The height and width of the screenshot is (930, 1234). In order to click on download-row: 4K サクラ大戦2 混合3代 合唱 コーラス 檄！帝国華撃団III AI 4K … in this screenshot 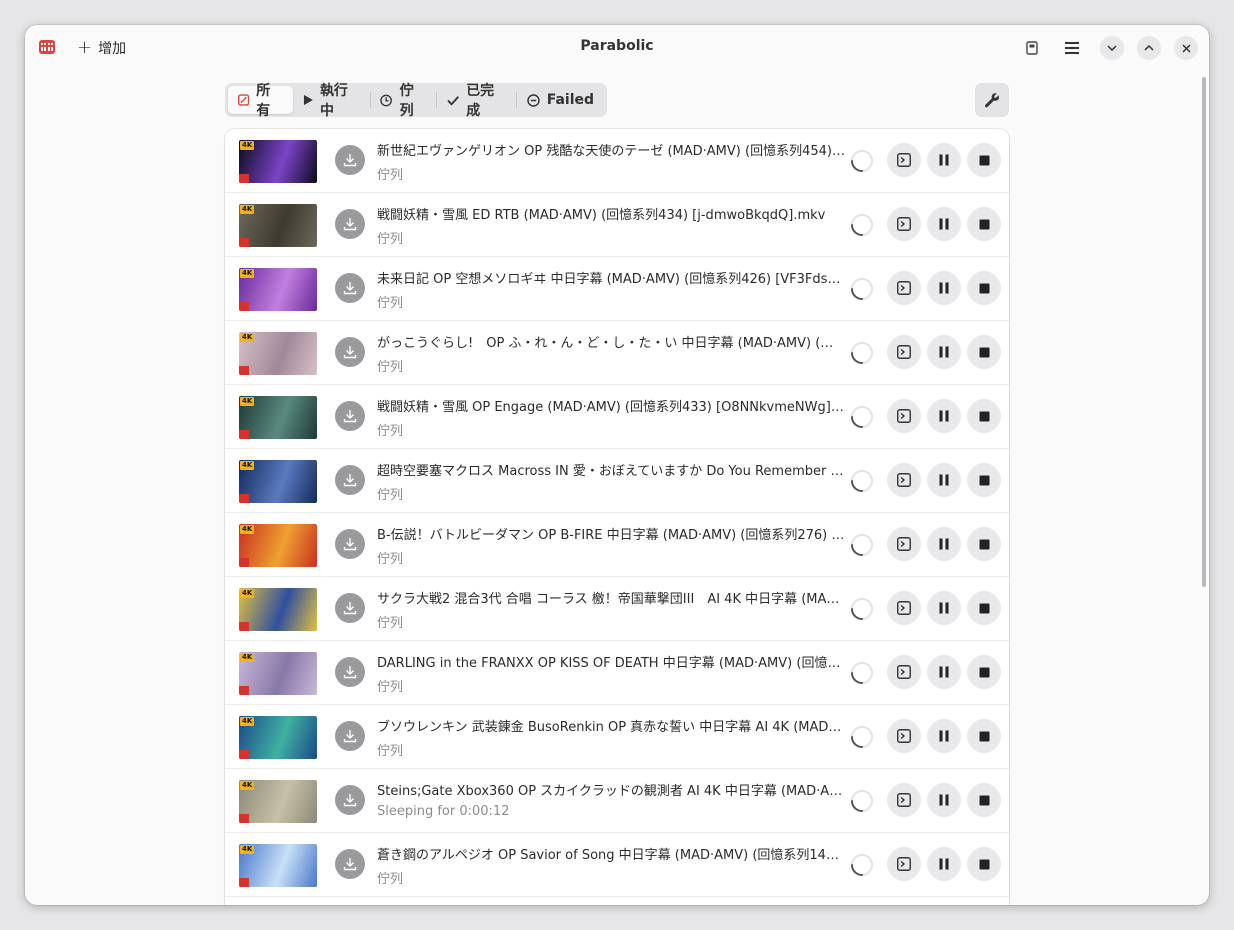, I will do `click(617, 609)`.